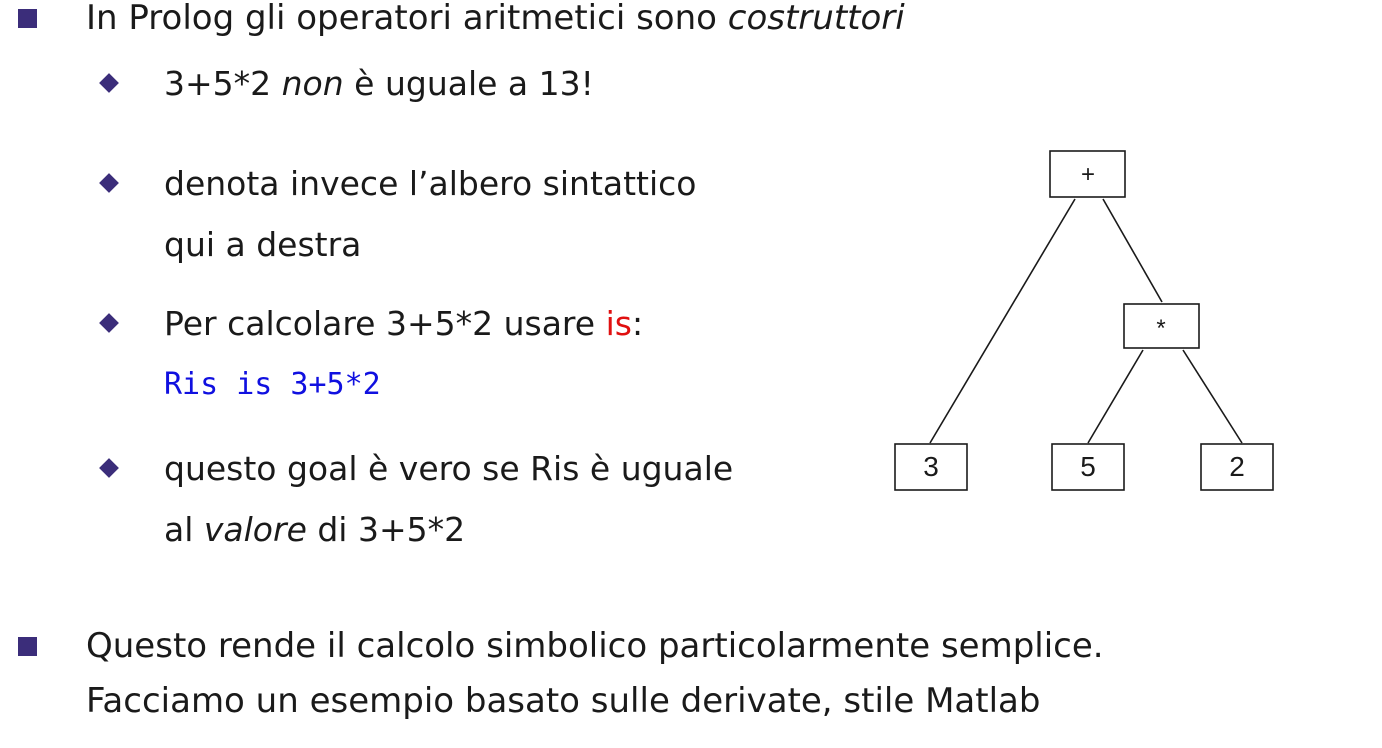  Describe the element at coordinates (1132, 250) in the screenshot. I see `edge-root-mult` at that location.